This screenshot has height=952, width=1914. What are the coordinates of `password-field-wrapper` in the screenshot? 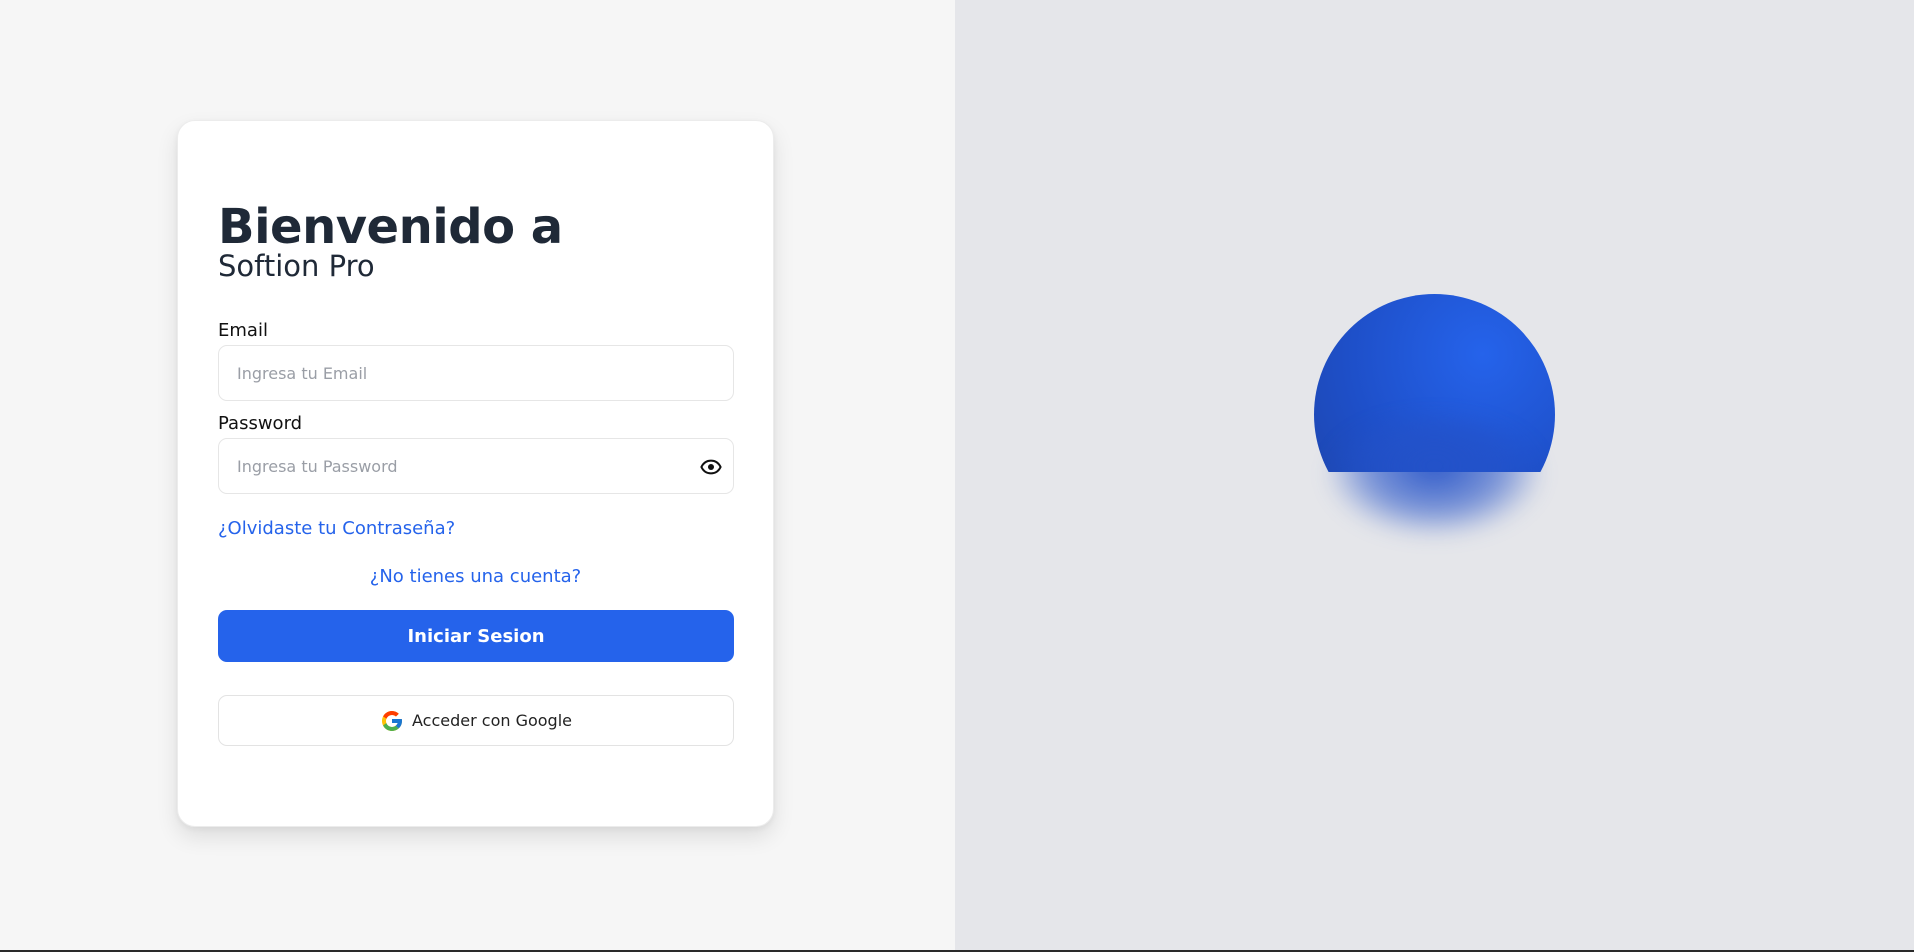 It's located at (476, 466).